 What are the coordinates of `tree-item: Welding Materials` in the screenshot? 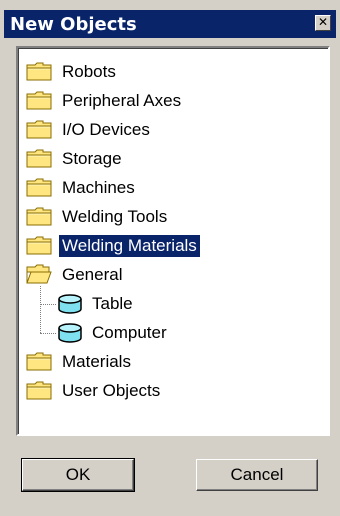 It's located at (113, 246).